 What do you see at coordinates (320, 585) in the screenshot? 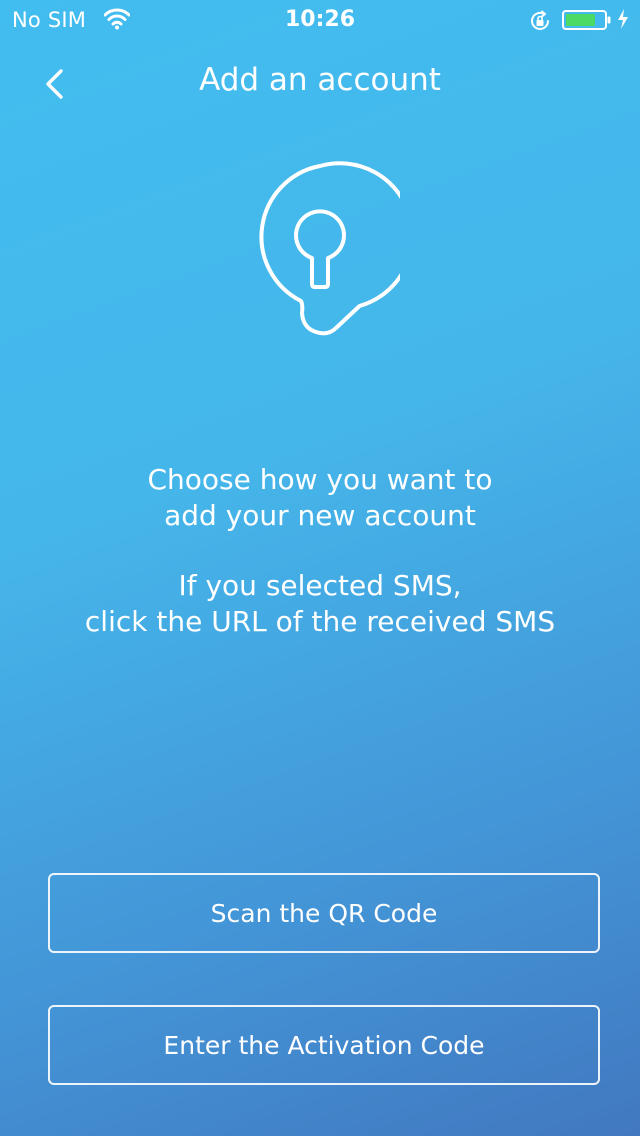
I see `instruction-line-3: If you selected SMS,` at bounding box center [320, 585].